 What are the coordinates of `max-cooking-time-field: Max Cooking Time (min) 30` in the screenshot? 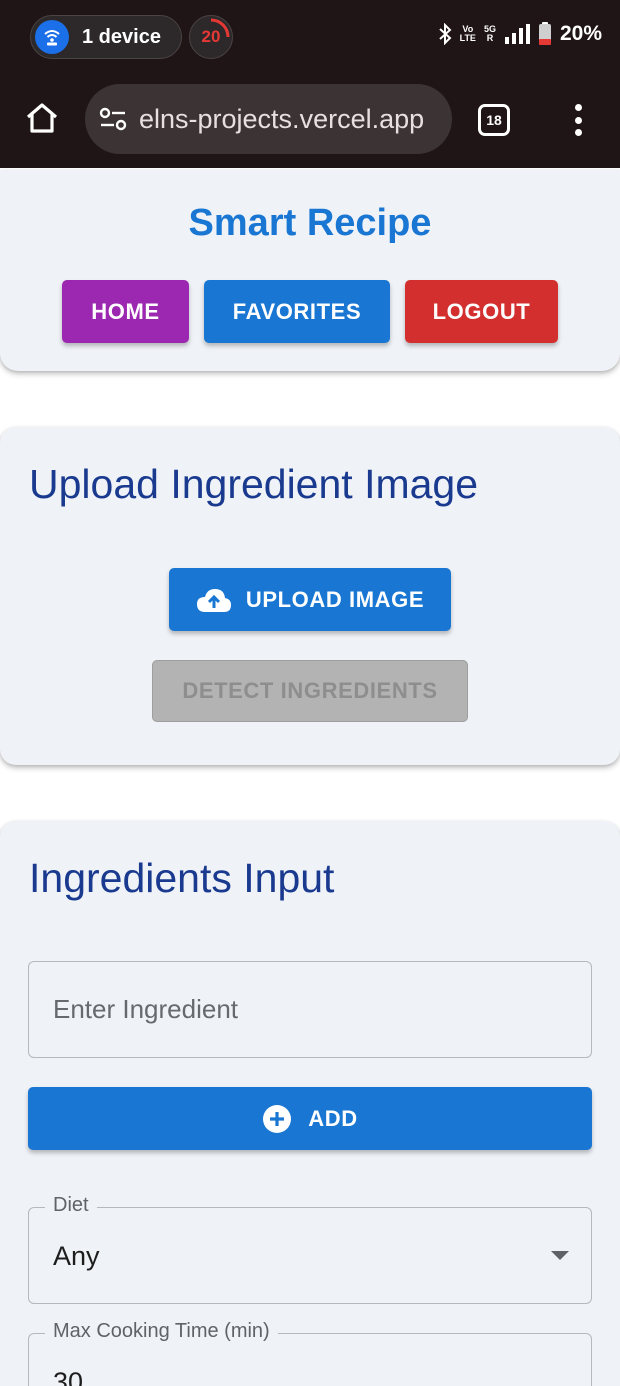 It's located at (310, 1353).